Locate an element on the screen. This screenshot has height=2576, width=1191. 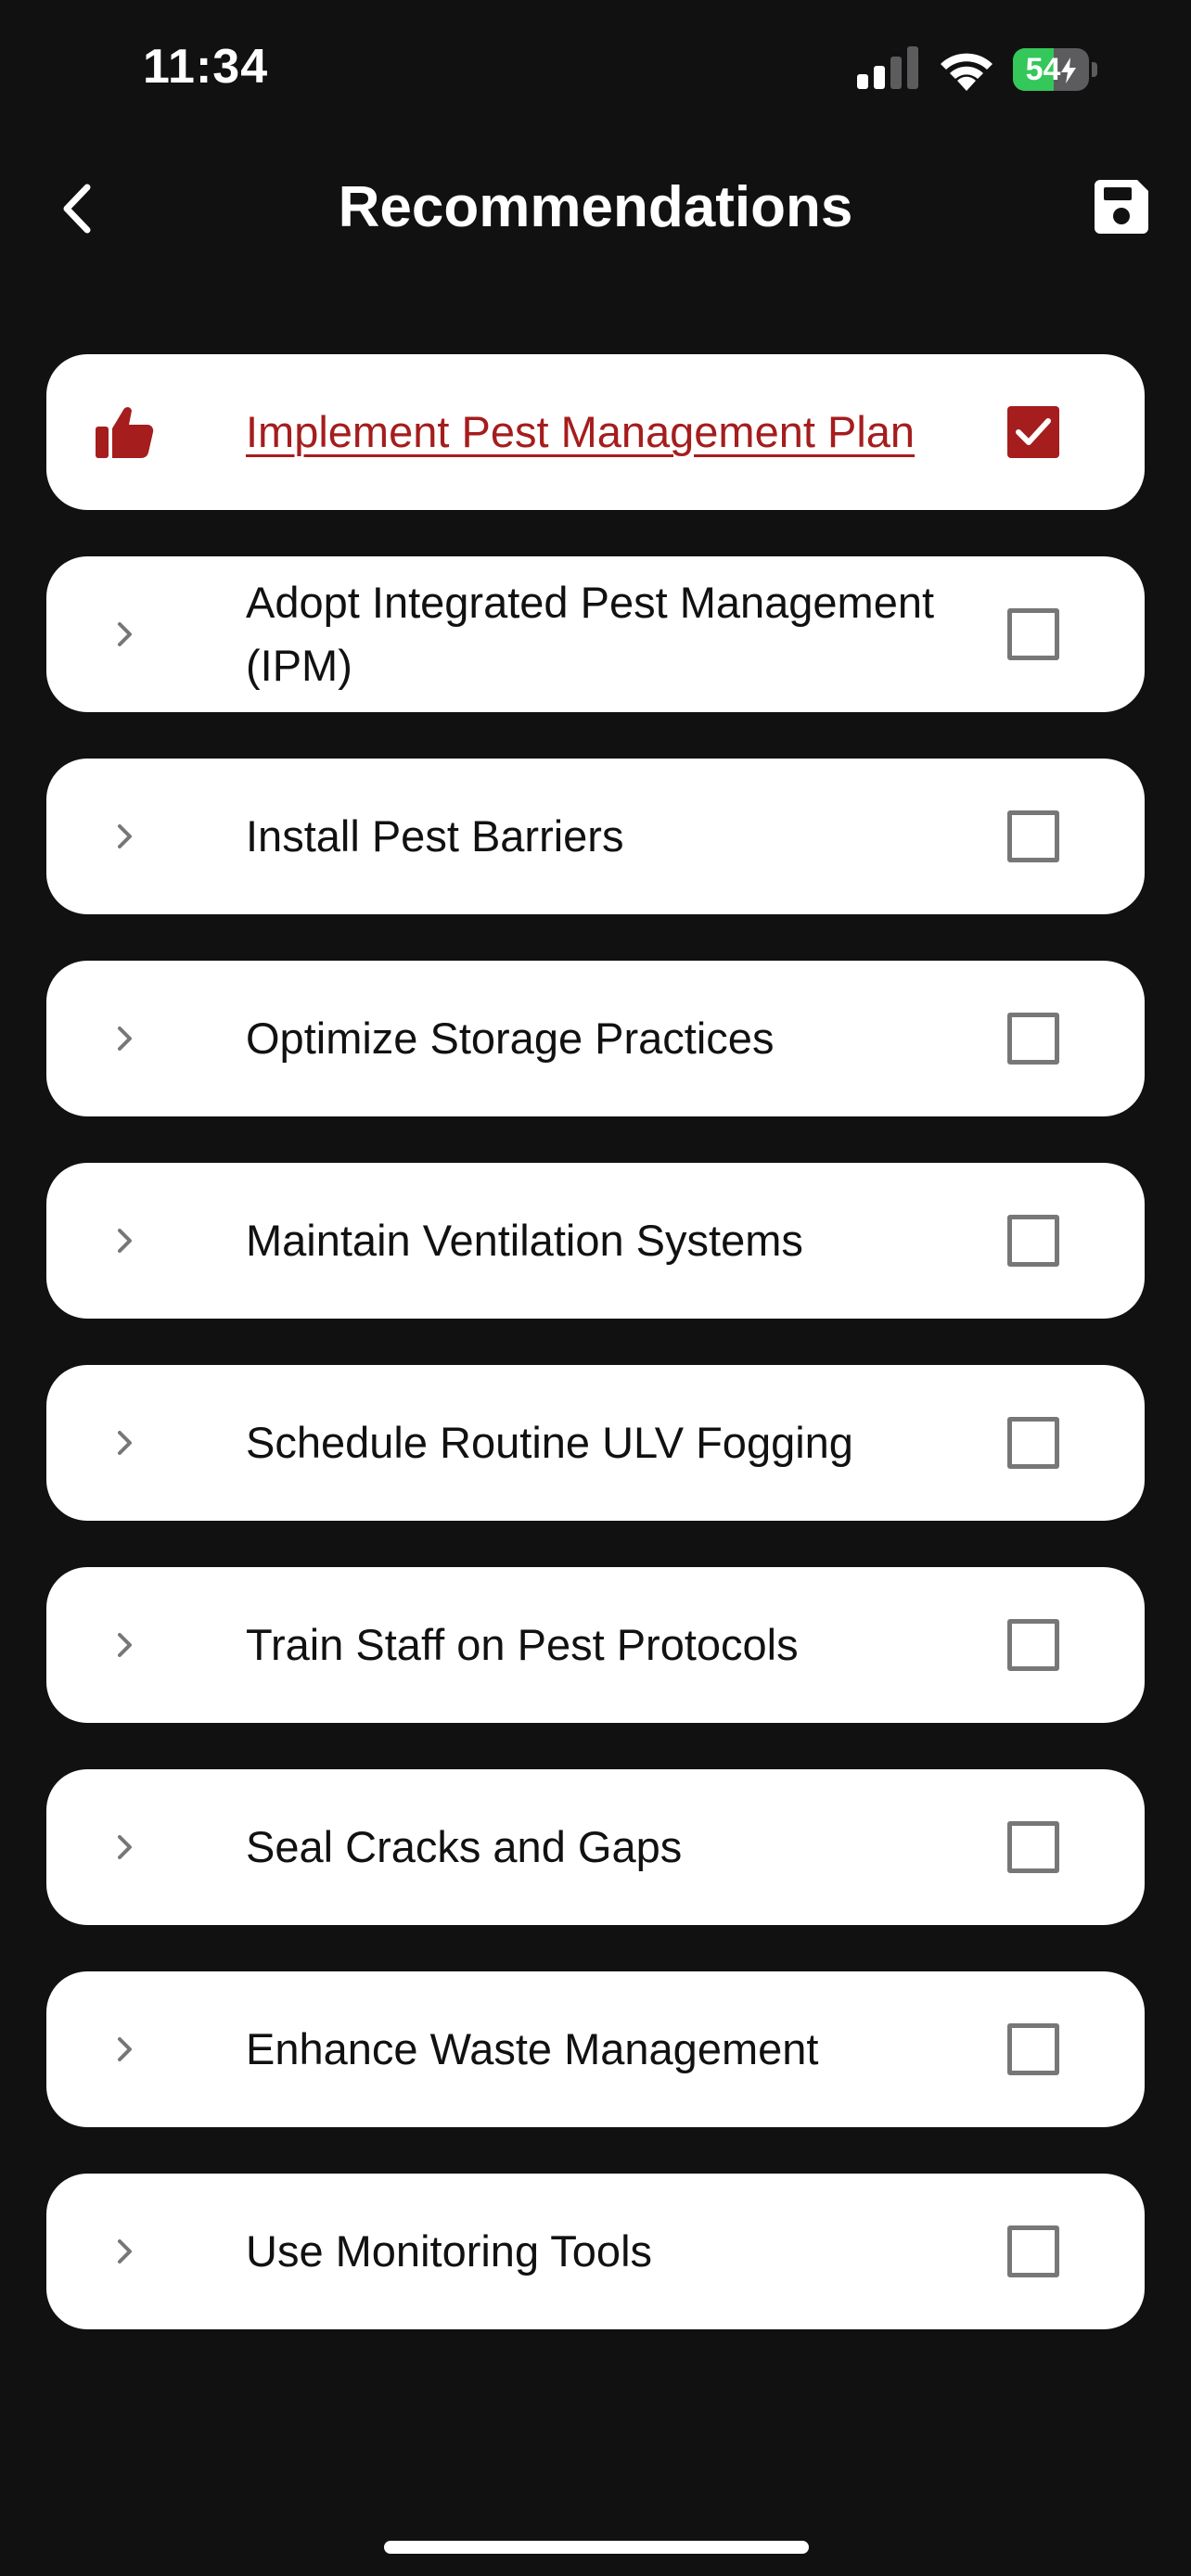
save-button is located at coordinates (1121, 207).